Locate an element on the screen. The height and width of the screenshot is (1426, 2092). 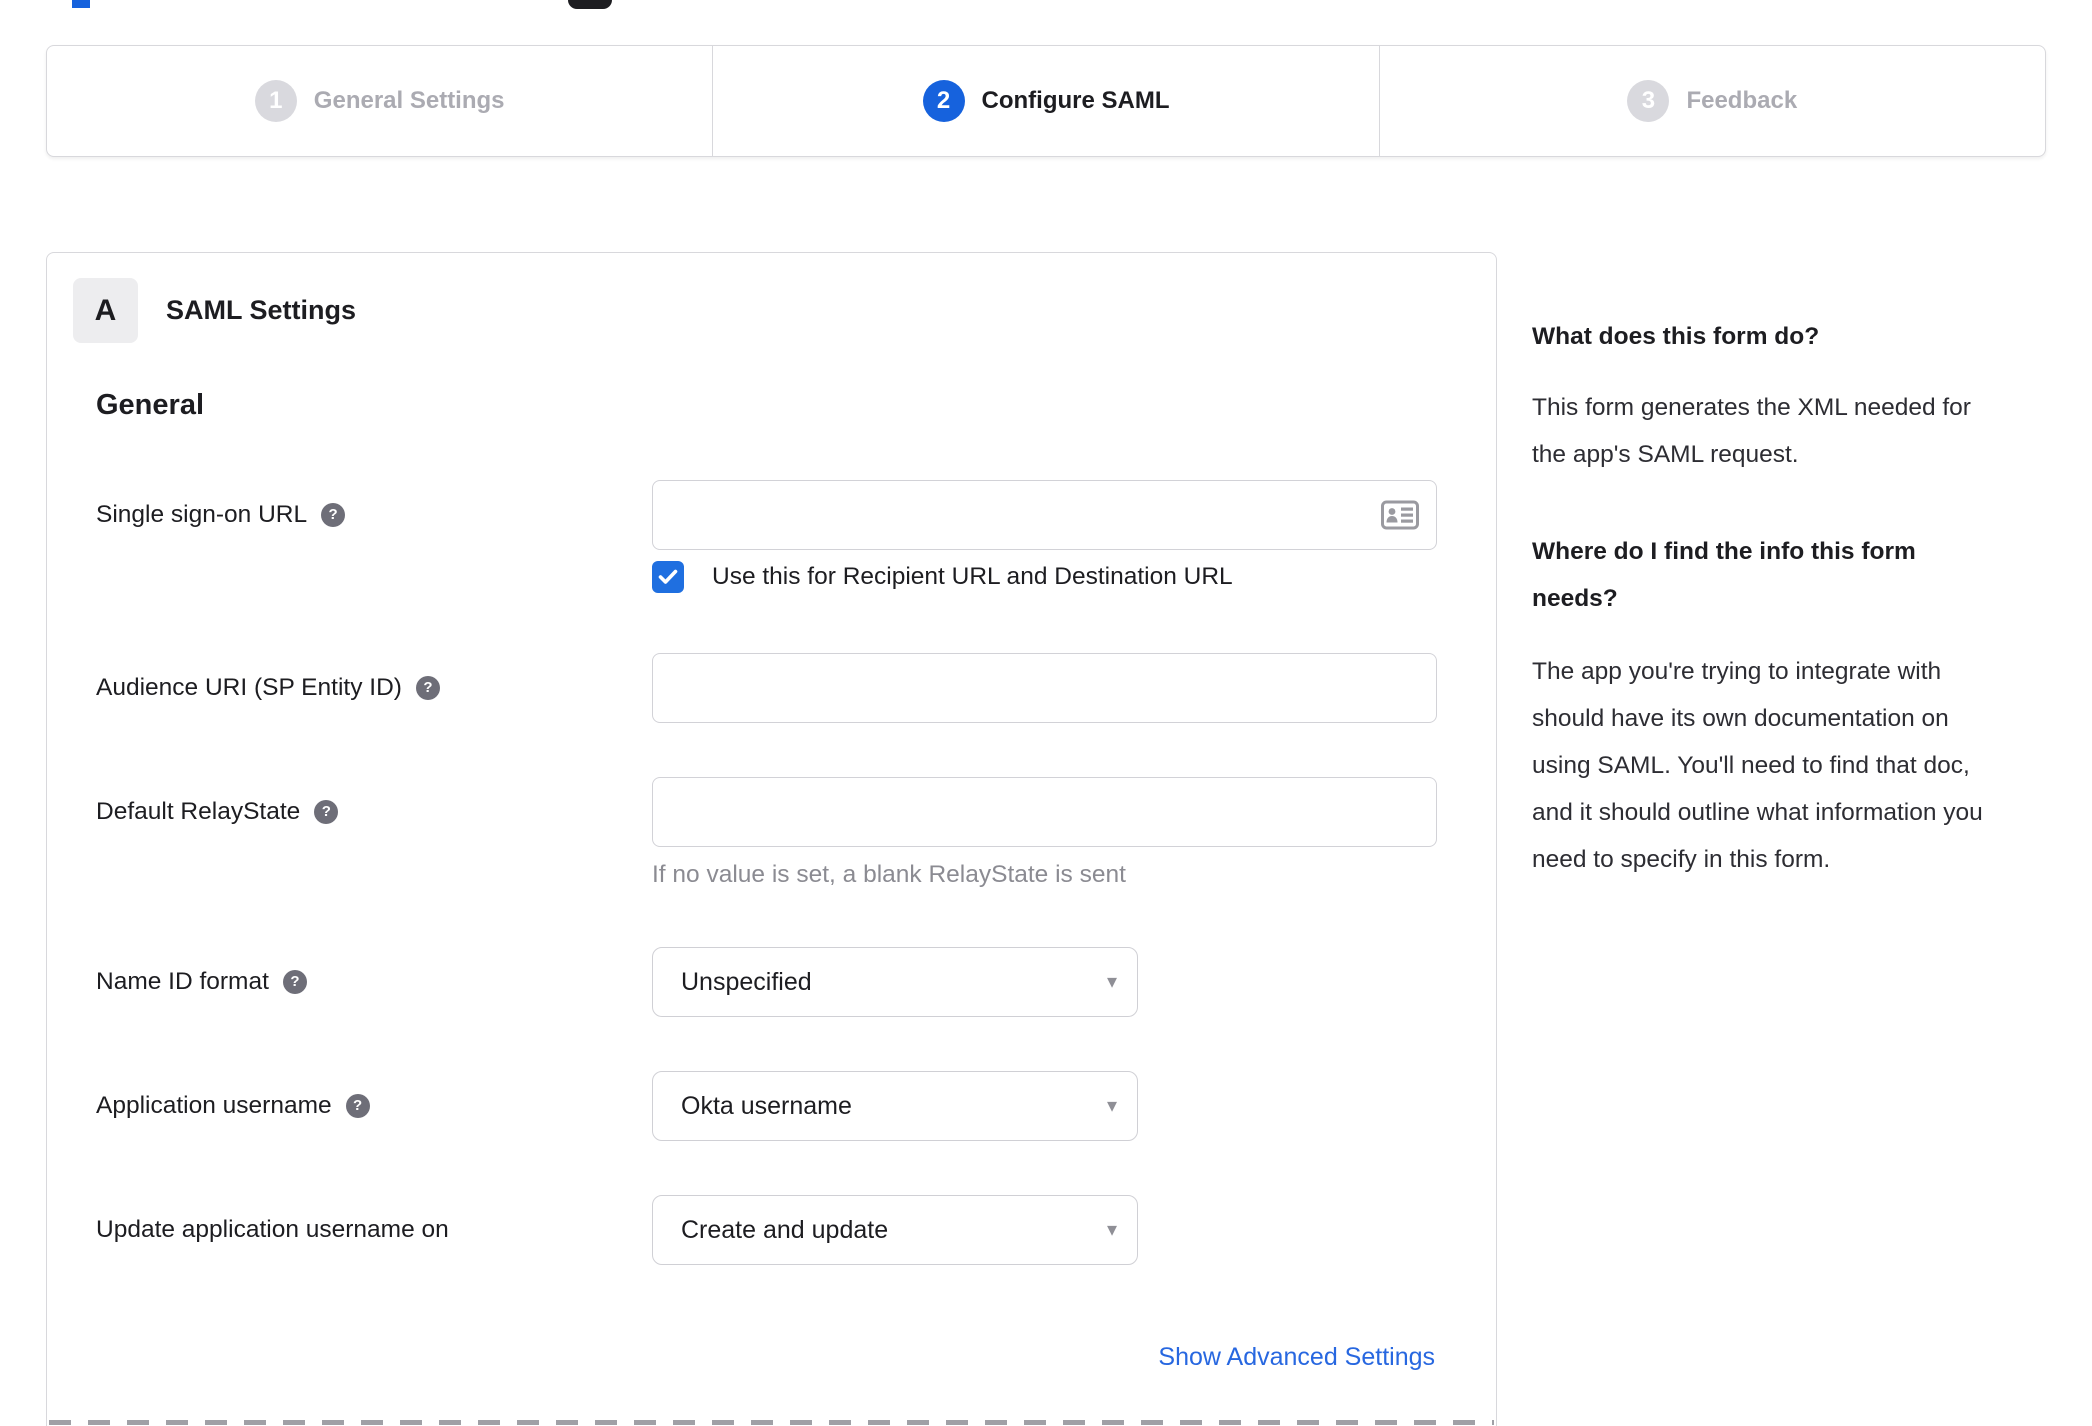
audience-uri-label: Audience URI (SP Entity ID) is located at coordinates (249, 687).